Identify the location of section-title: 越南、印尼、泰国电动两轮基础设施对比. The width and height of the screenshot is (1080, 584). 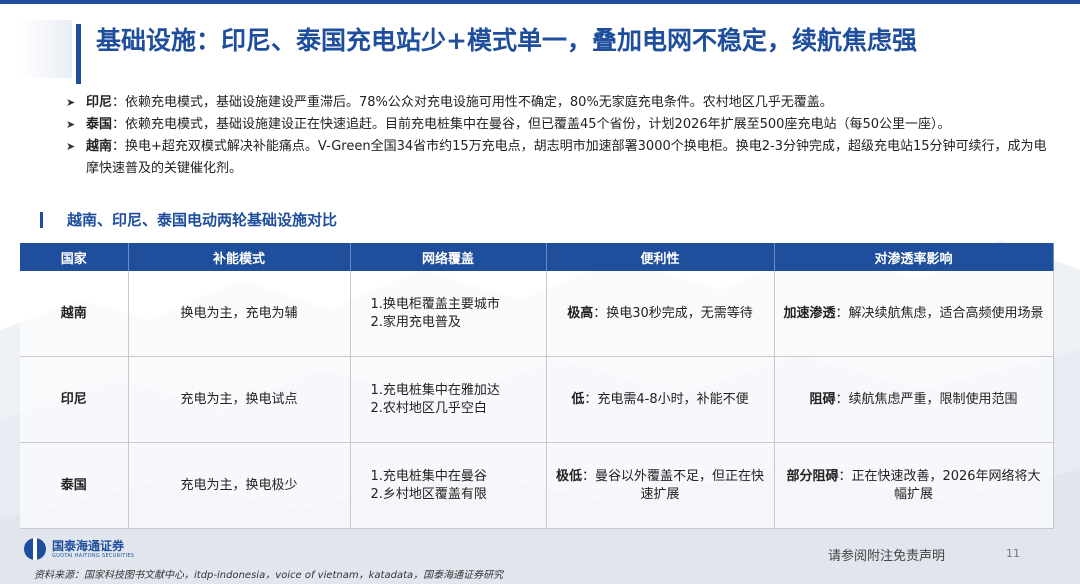
(202, 220).